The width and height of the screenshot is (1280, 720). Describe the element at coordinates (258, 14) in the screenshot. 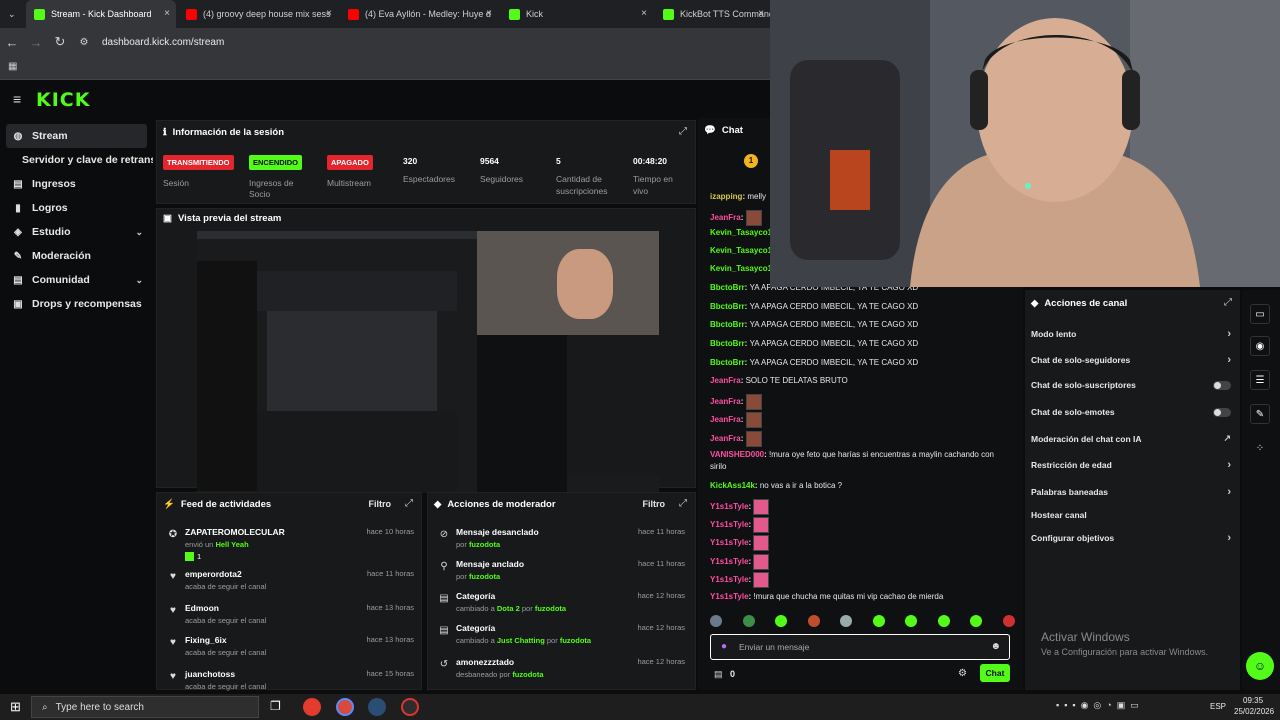

I see `browser-tab: (4) groovy deep house mix sess ×` at that location.